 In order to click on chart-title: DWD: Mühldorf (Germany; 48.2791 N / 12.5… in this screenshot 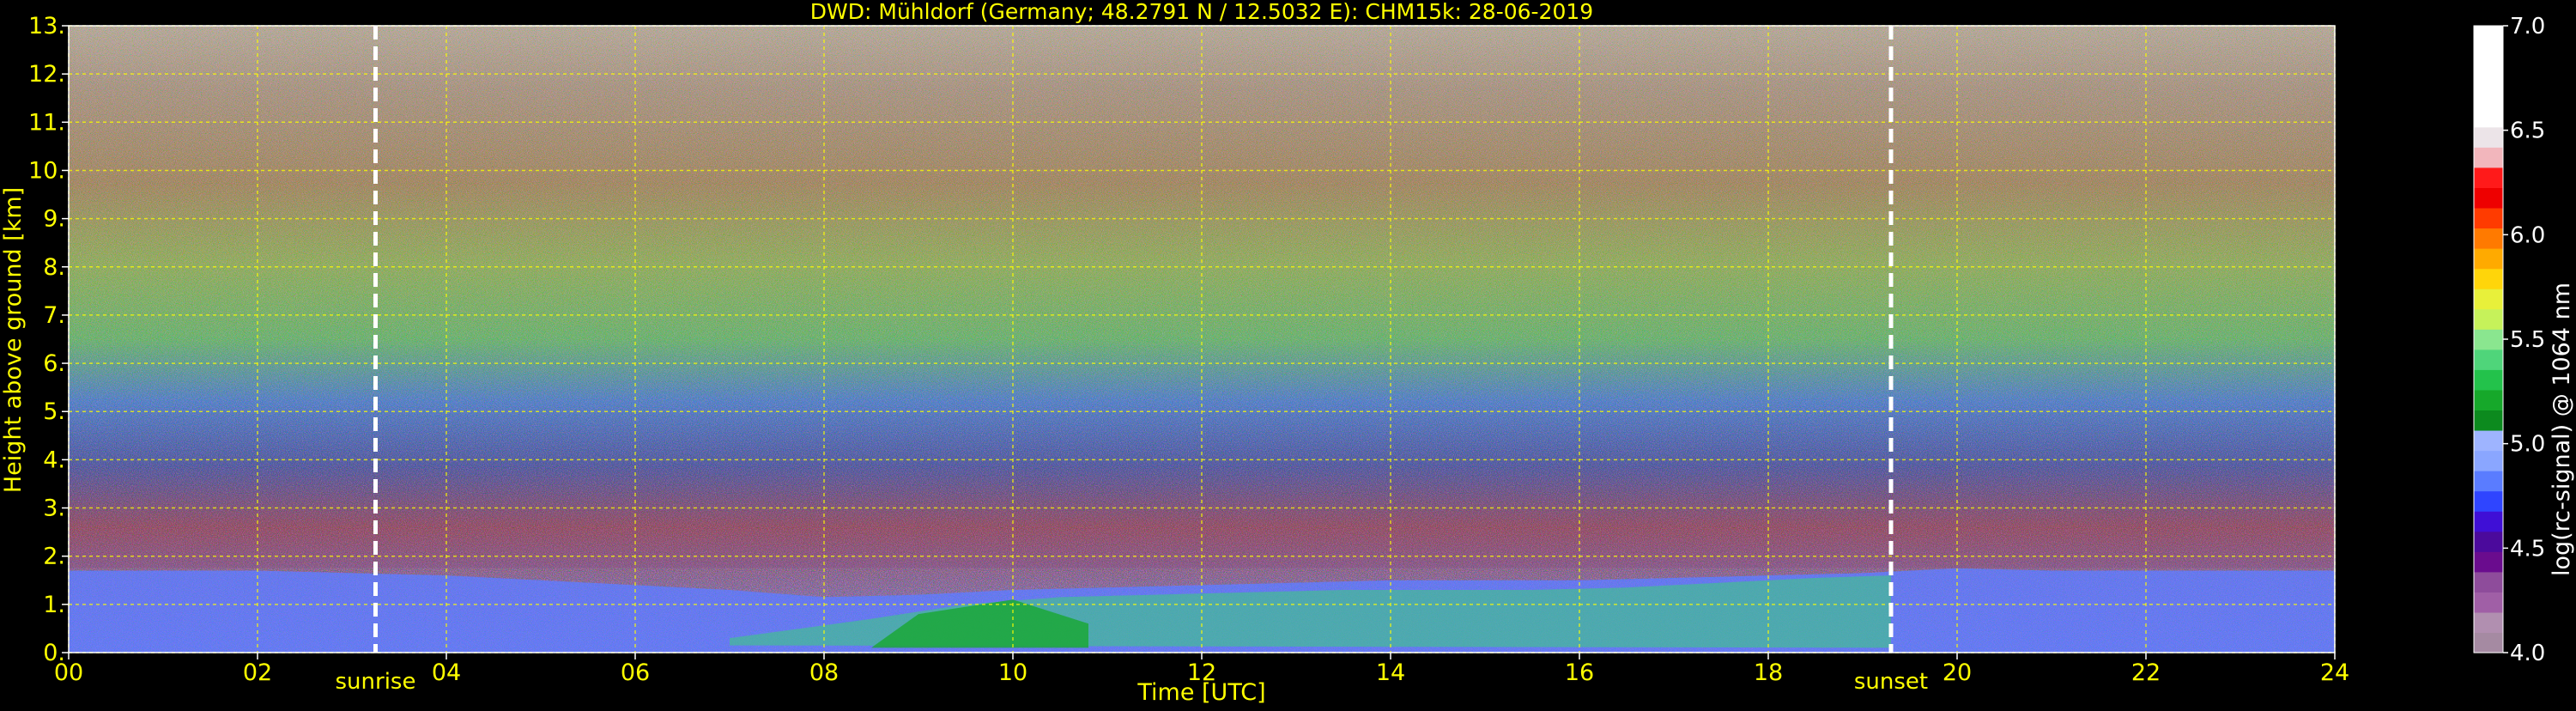, I will do `click(1201, 12)`.